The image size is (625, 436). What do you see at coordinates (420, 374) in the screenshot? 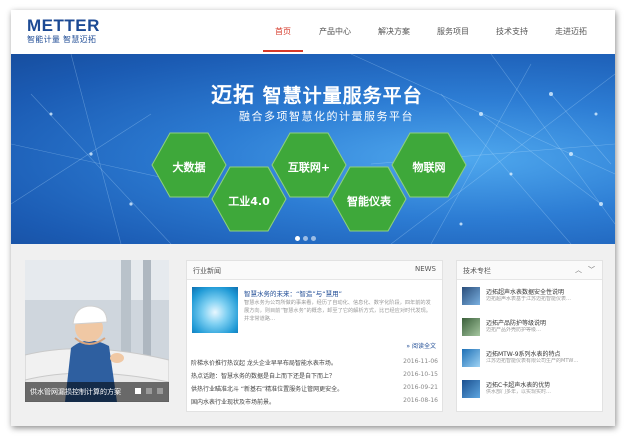
I see `news-item-date: 2016-10-15` at bounding box center [420, 374].